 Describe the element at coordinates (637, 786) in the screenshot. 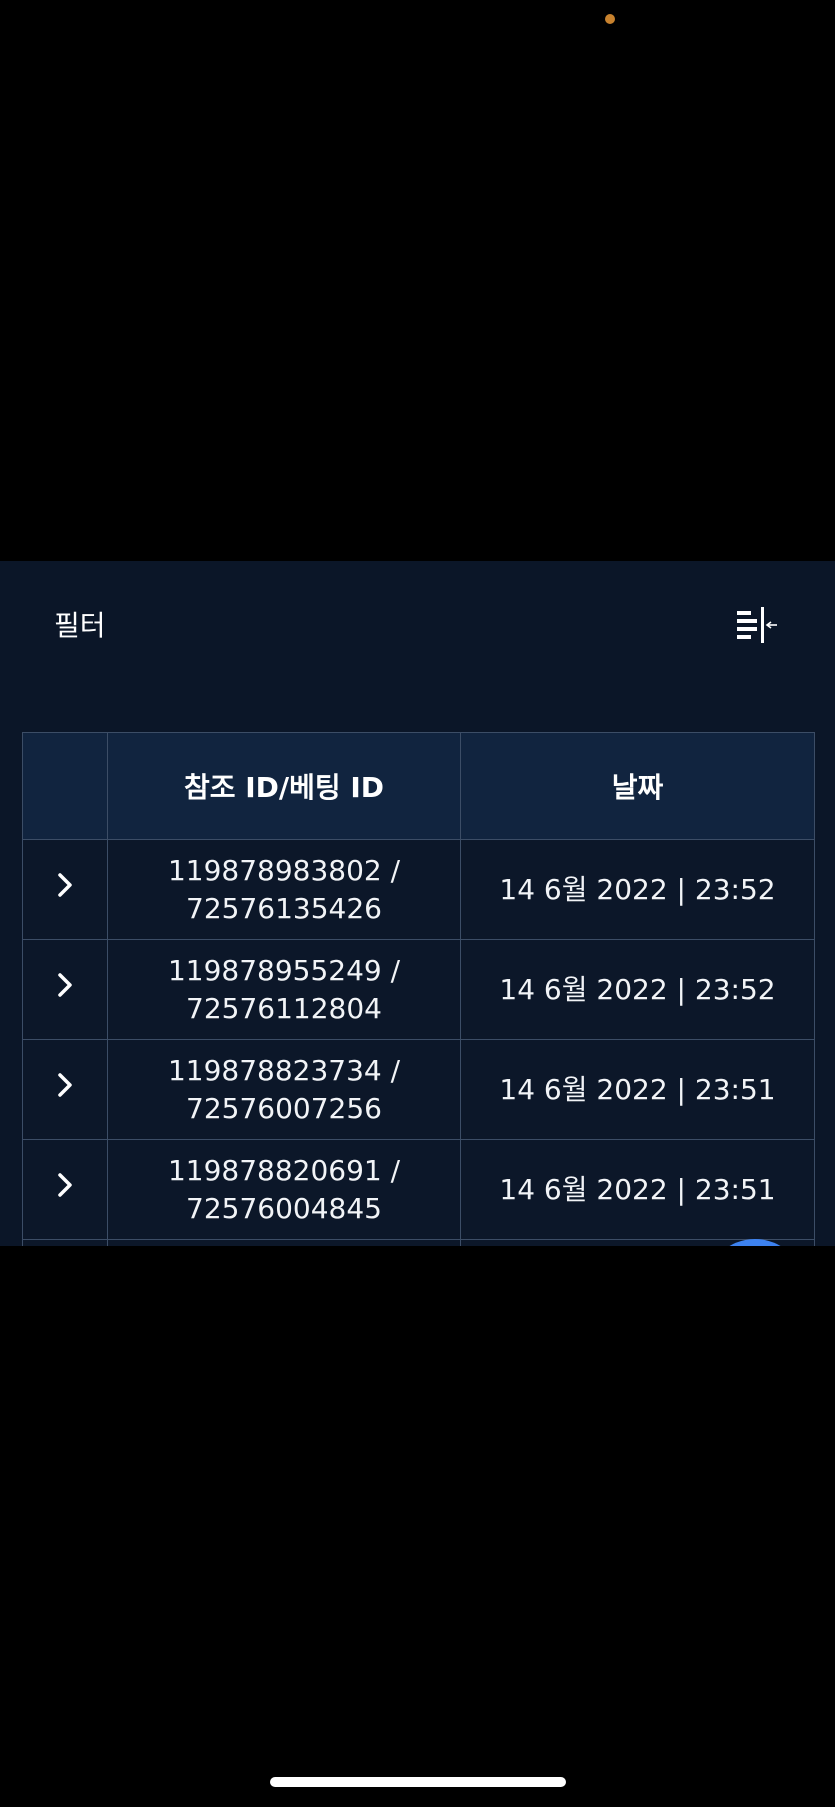

I see `column-header-date: 날짜` at that location.